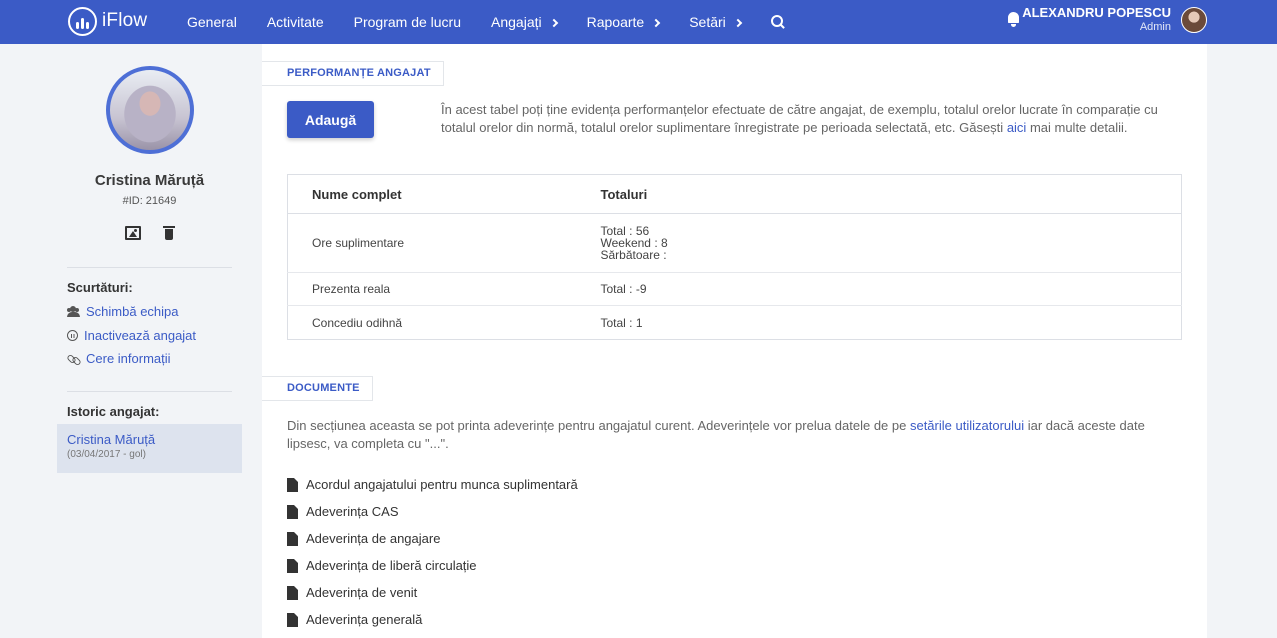 Image resolution: width=1277 pixels, height=638 pixels. What do you see at coordinates (524, 22) in the screenshot?
I see `nav-angajati: Angajați` at bounding box center [524, 22].